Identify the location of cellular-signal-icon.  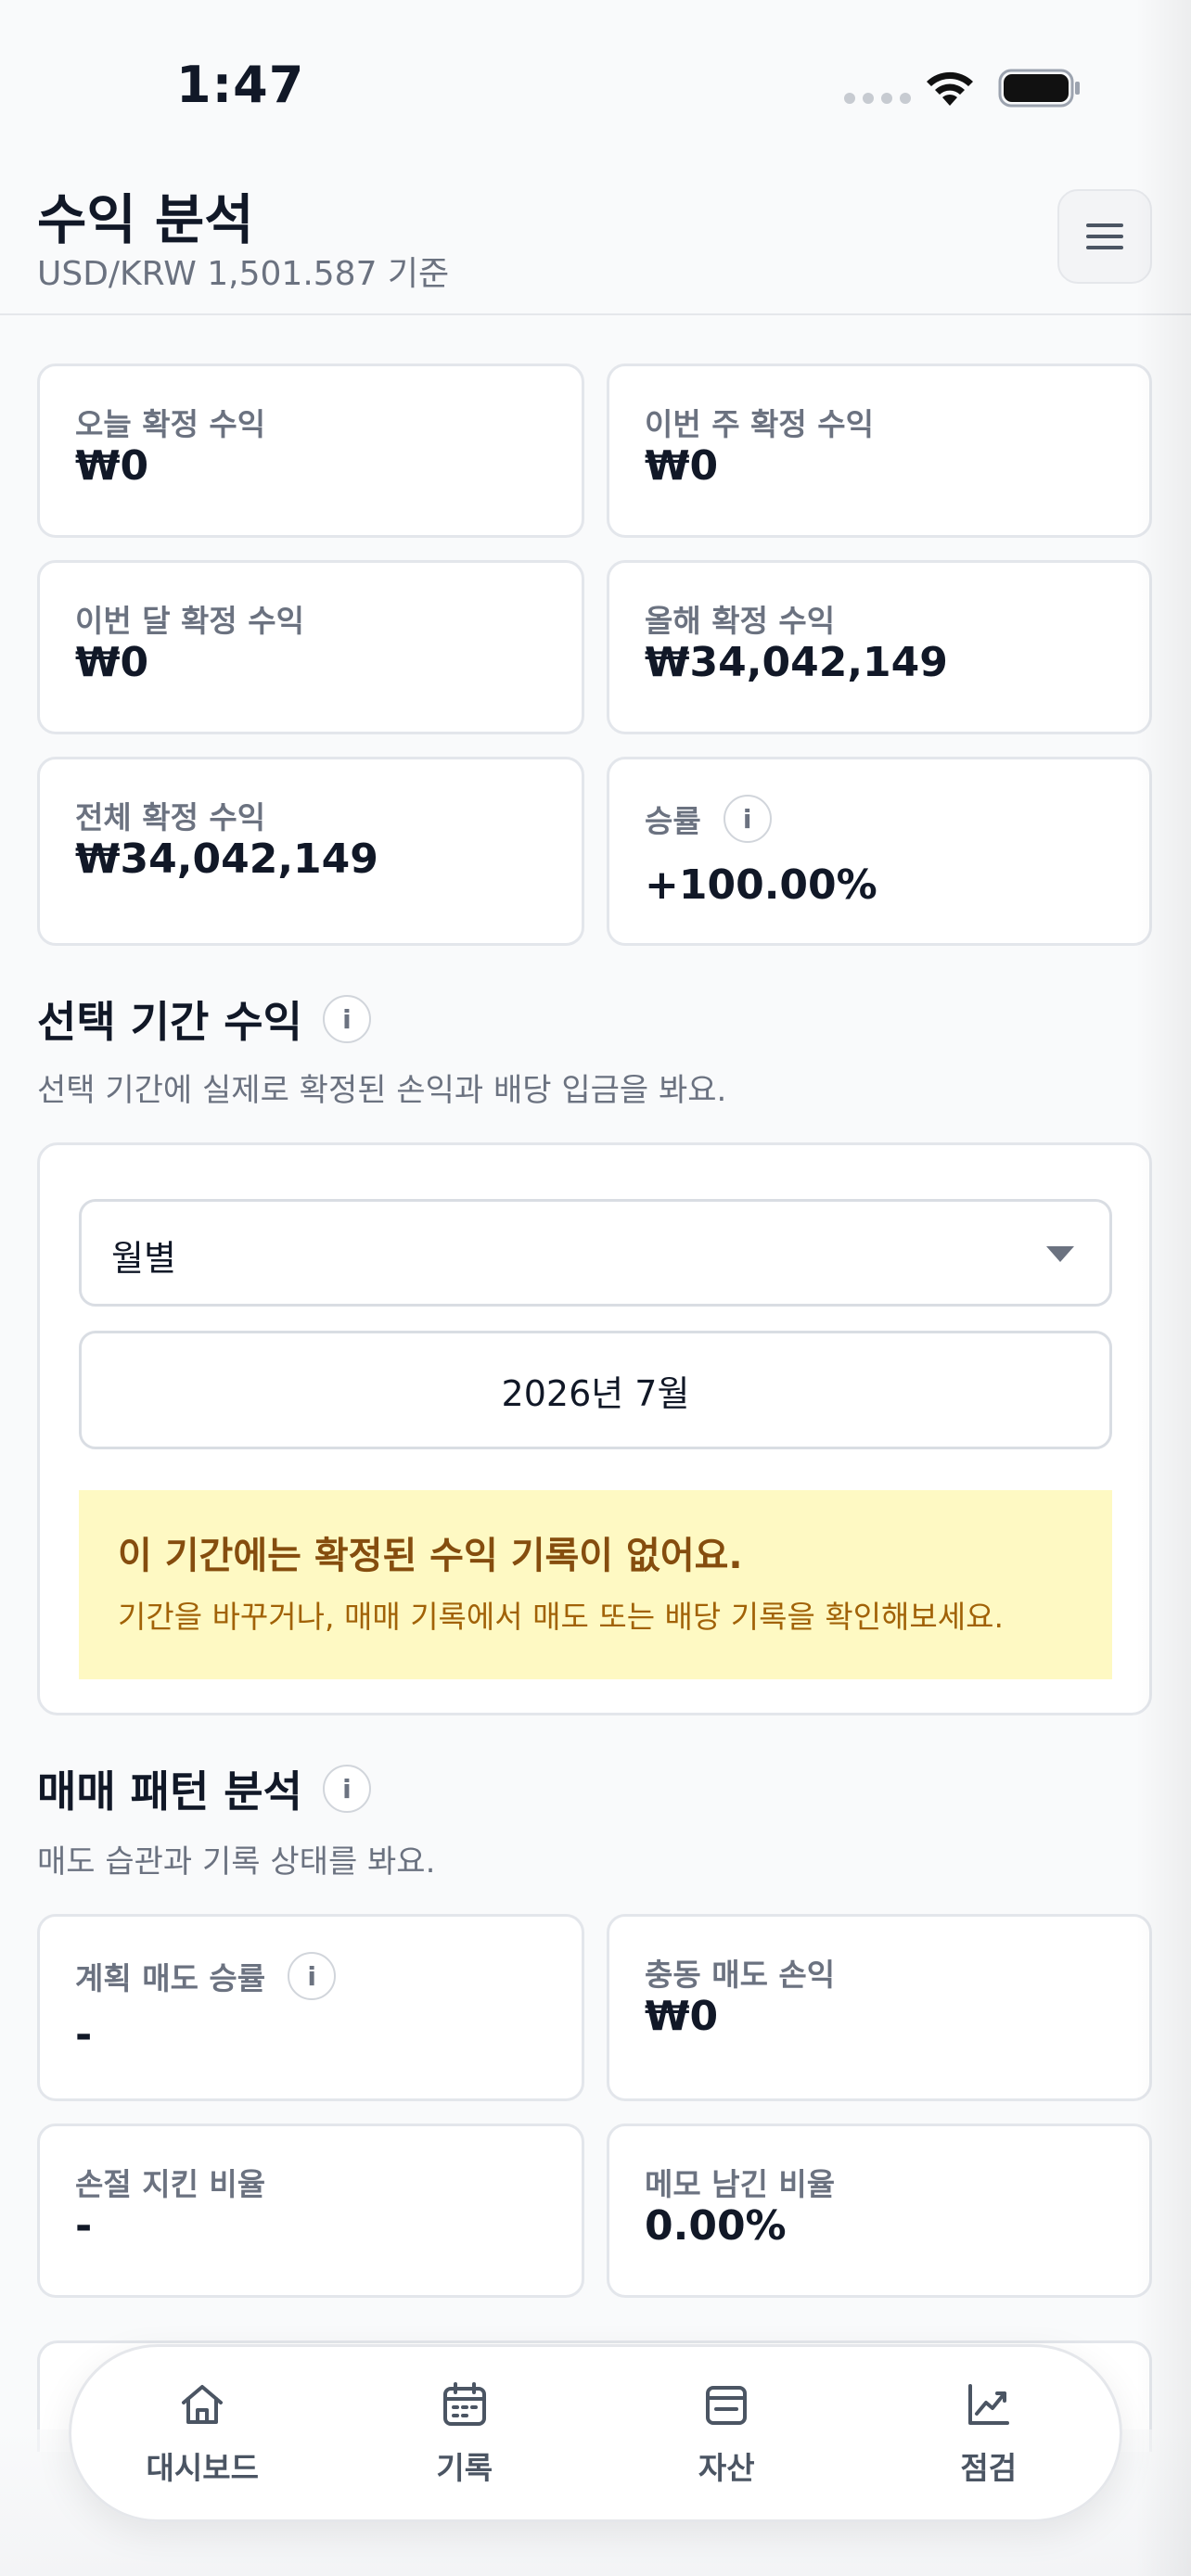
(877, 98).